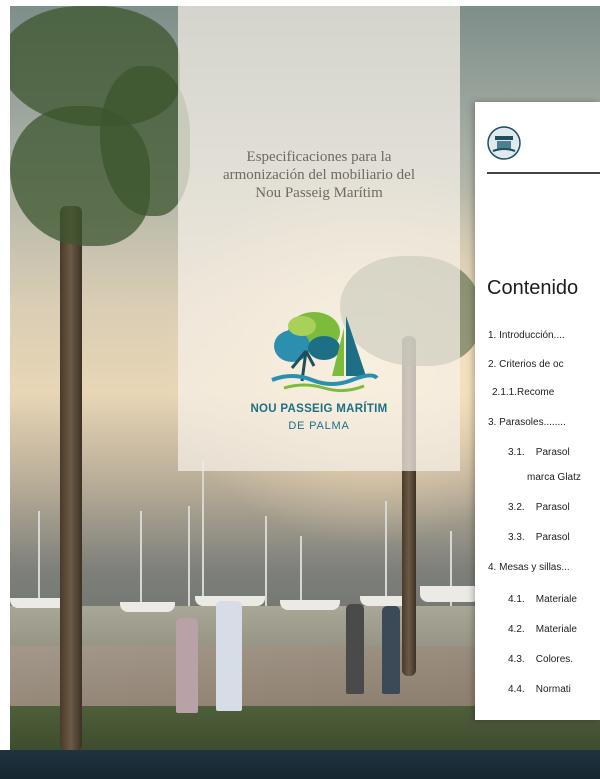 The width and height of the screenshot is (600, 779). I want to click on toc-entry: marca Glatz, so click(554, 477).